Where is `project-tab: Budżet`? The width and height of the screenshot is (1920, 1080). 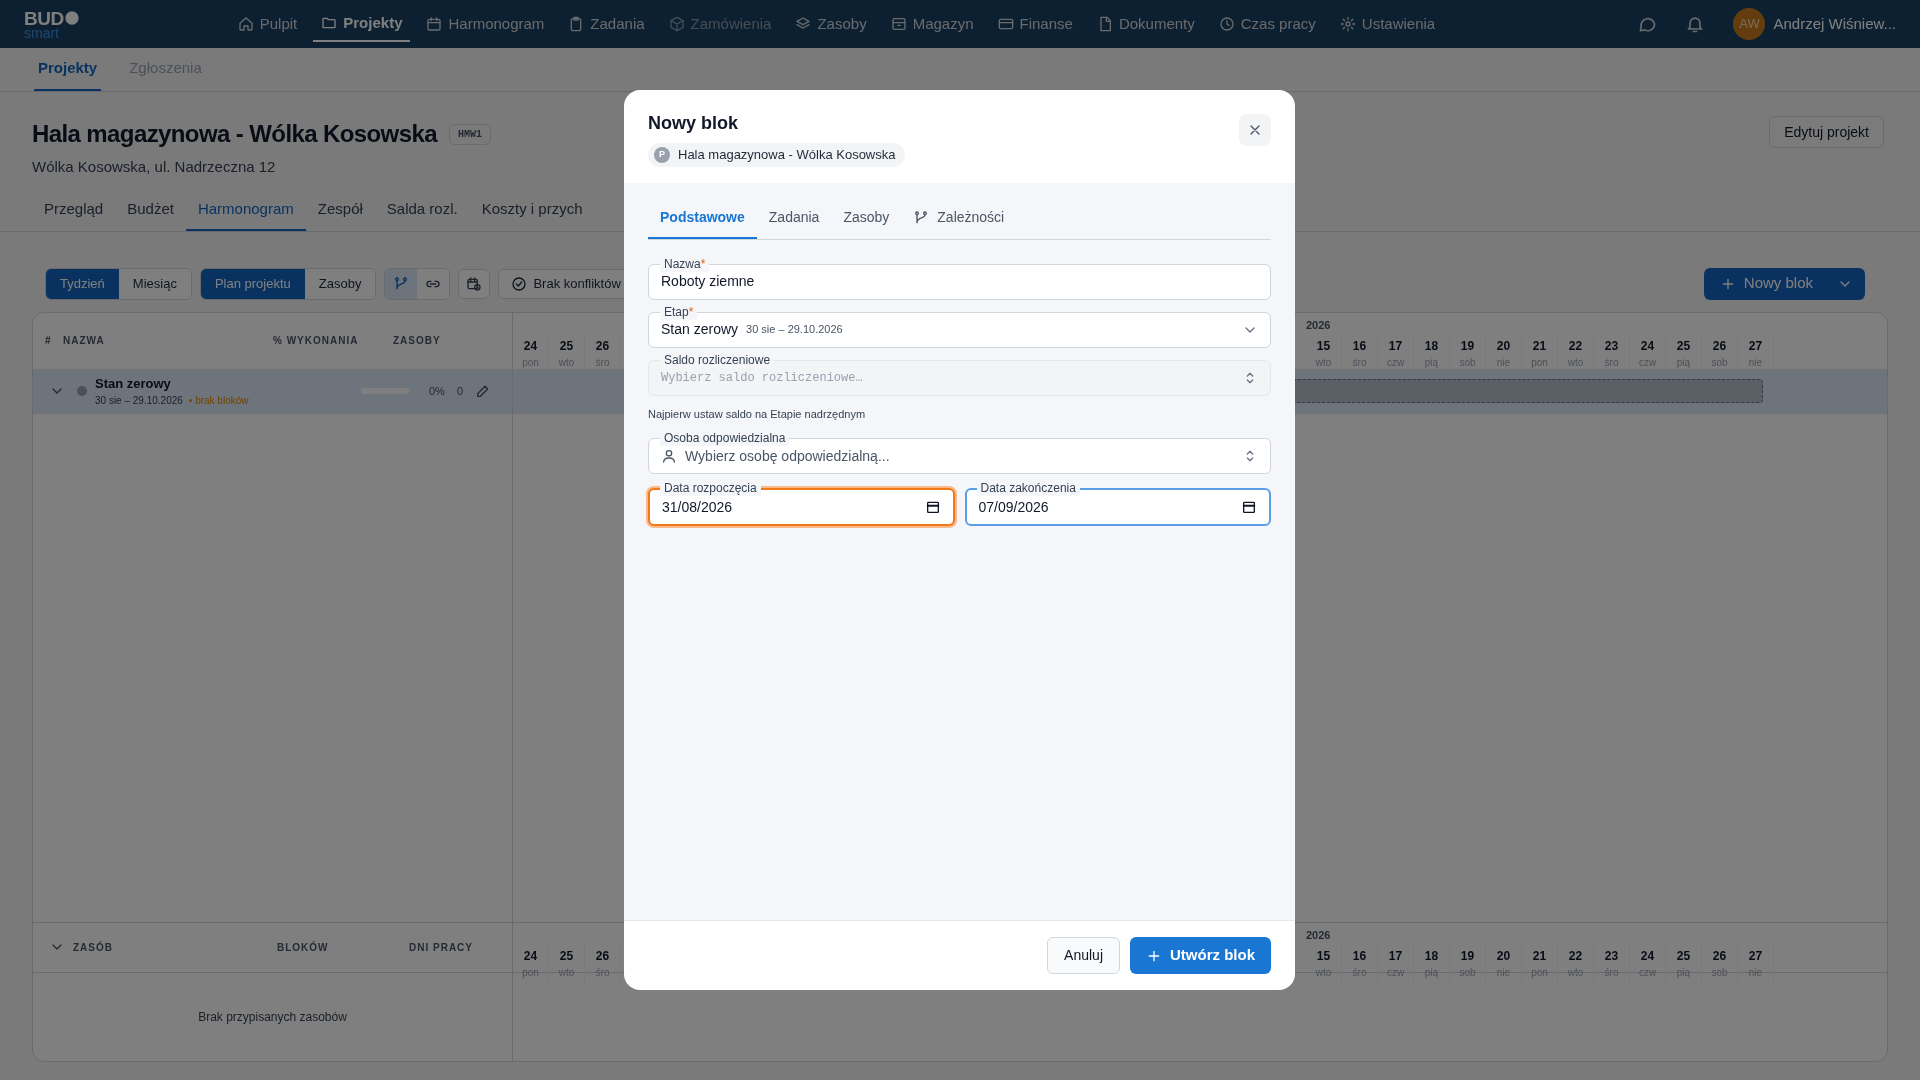
project-tab: Budżet is located at coordinates (150, 210).